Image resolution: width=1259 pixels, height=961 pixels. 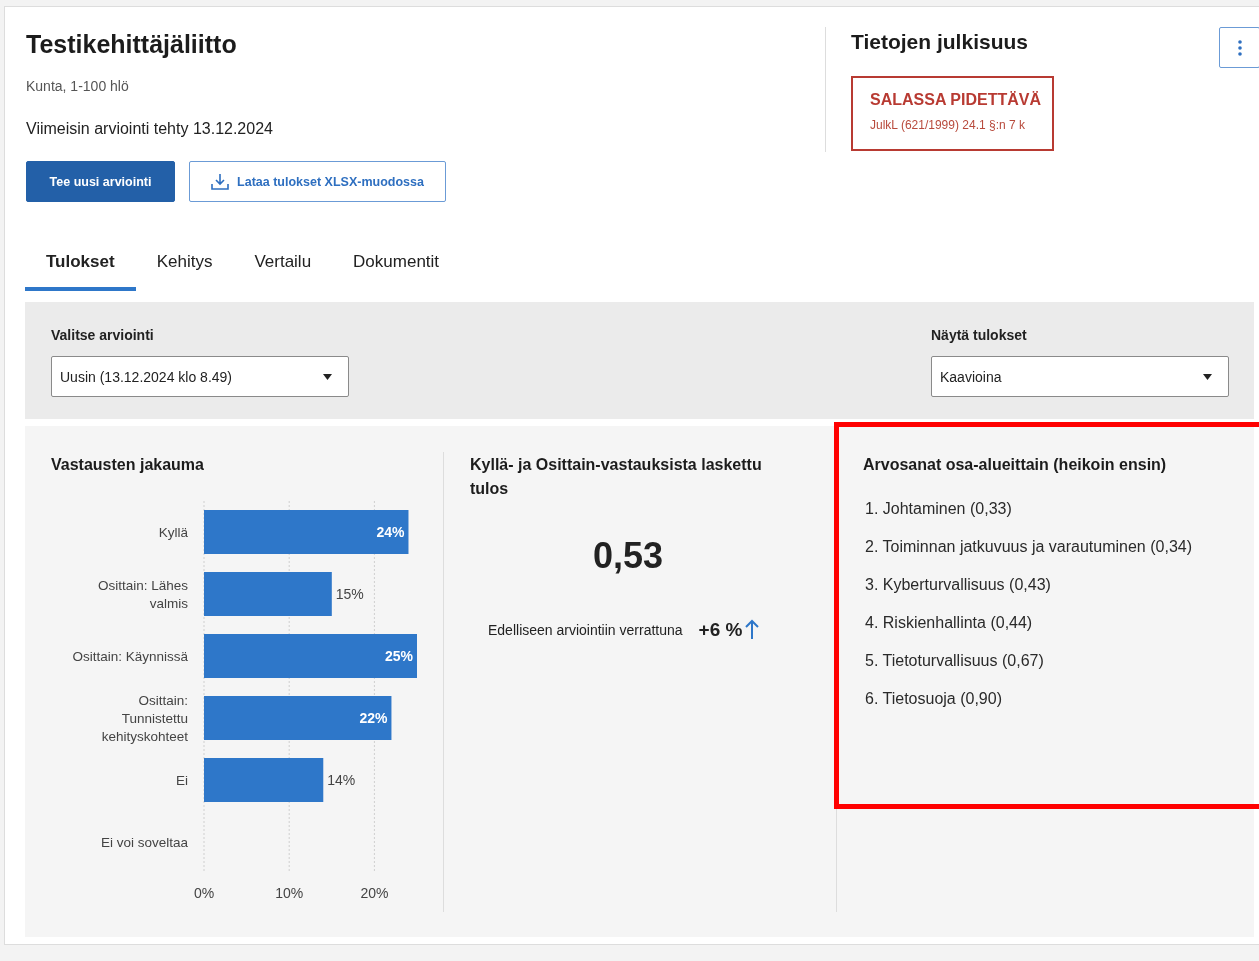 I want to click on rating-item: 5. Tietoturvallisuus (0,67), so click(x=954, y=661).